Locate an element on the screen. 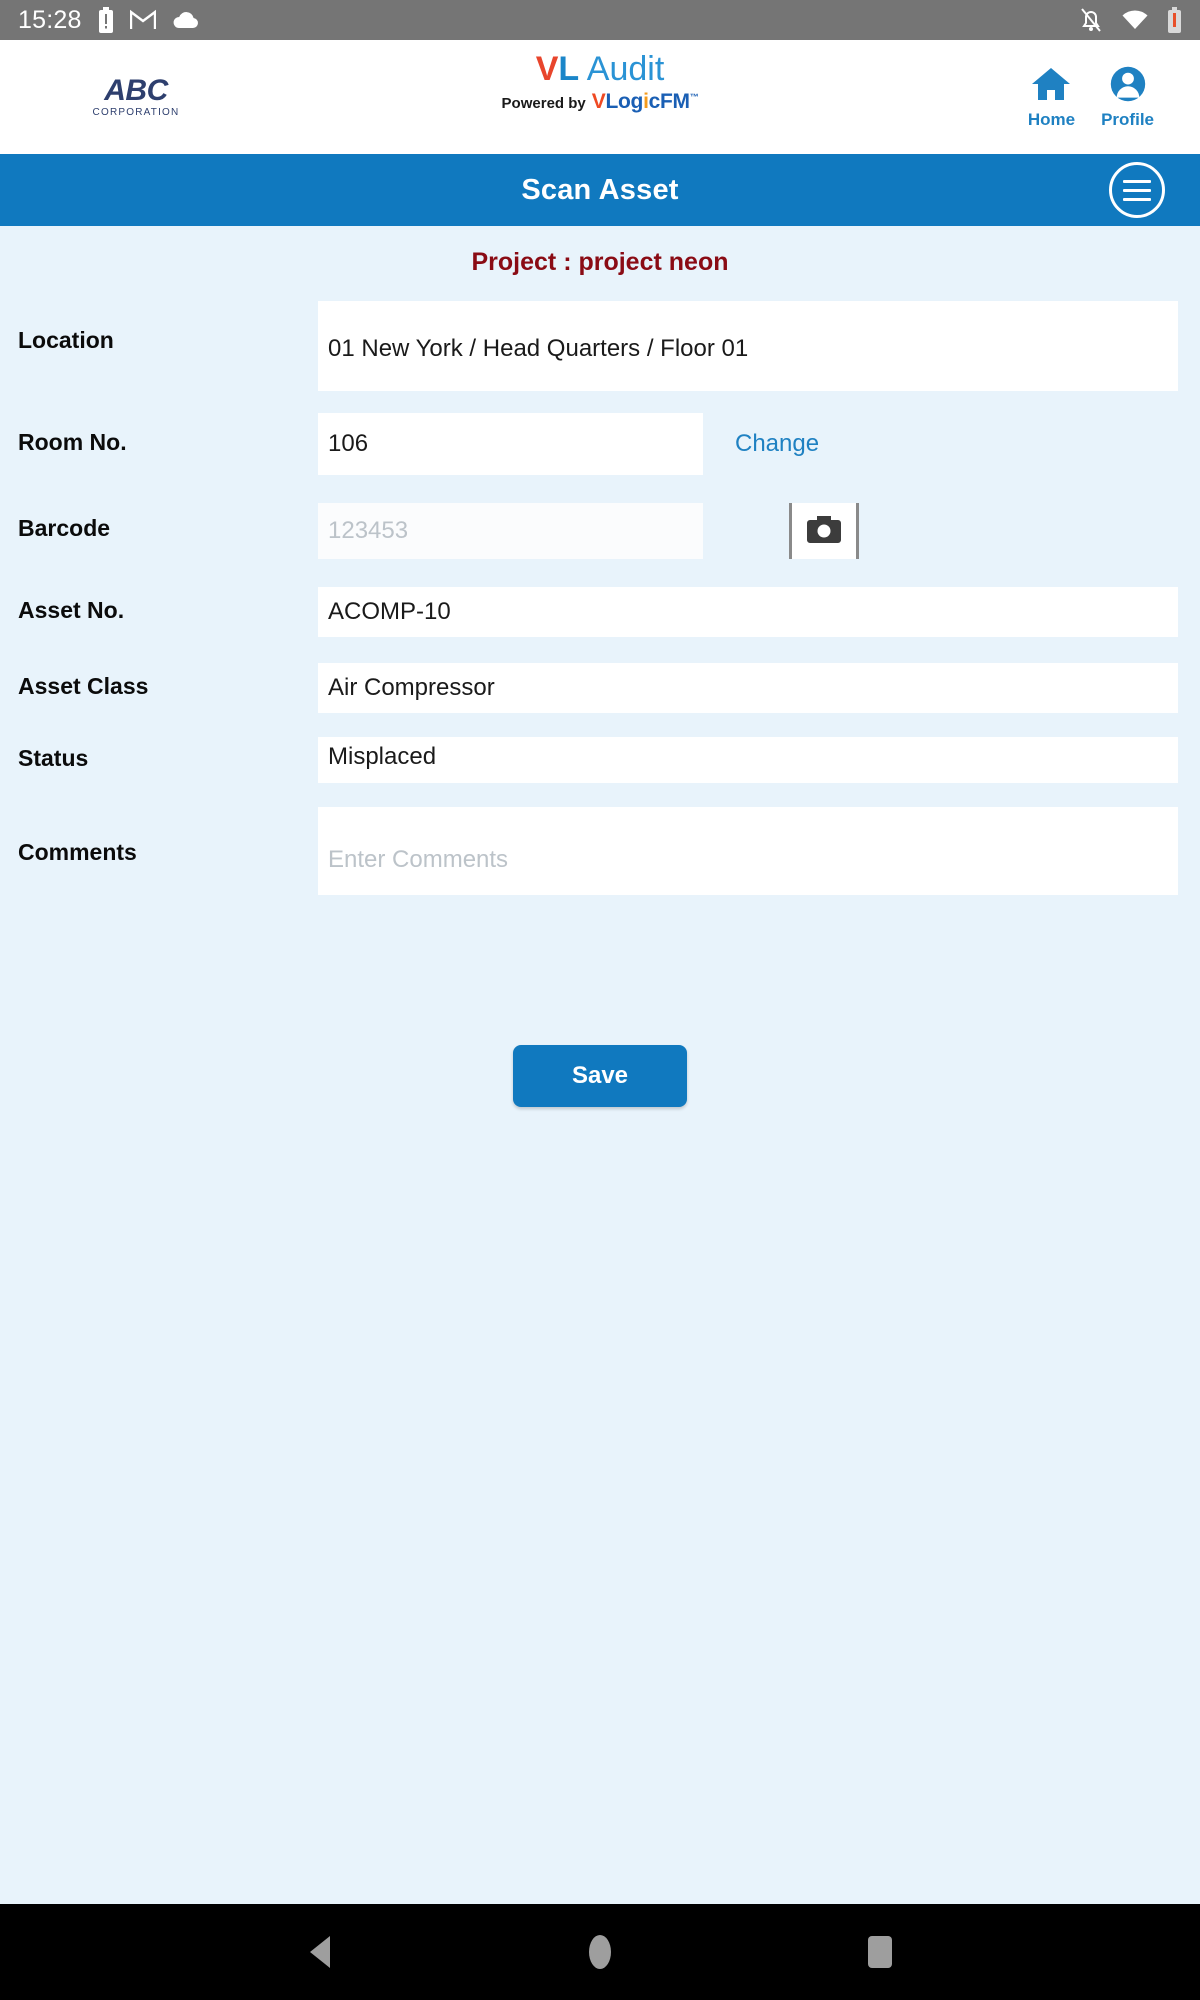 This screenshot has width=1200, height=2000. comments-field-wrap is located at coordinates (748, 851).